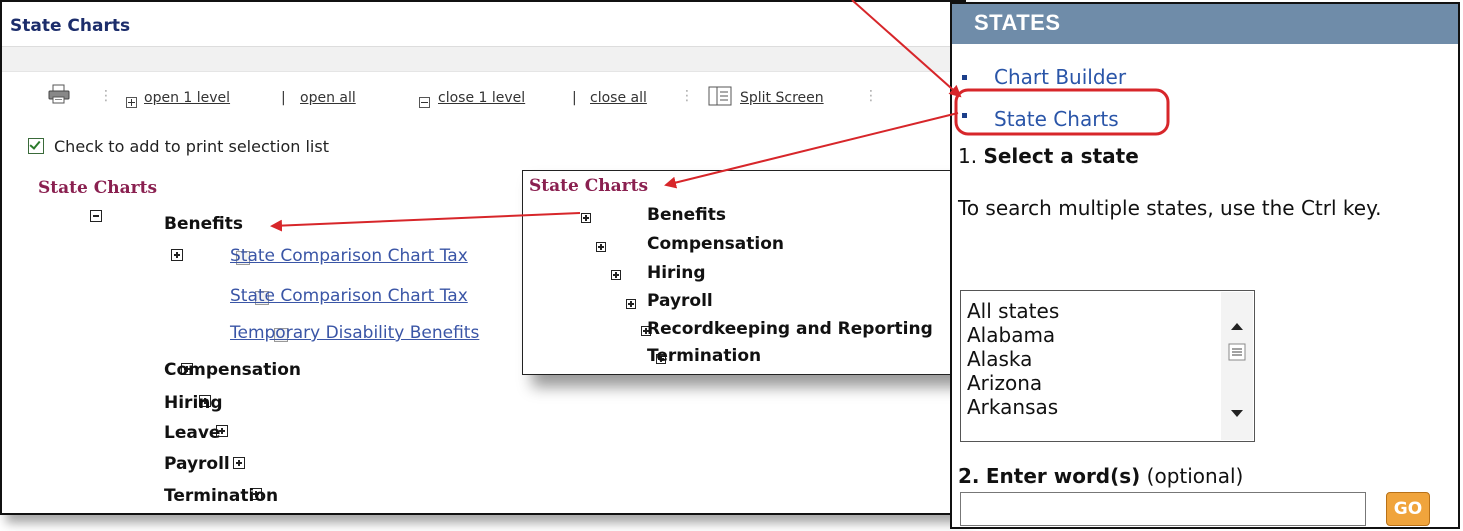 The image size is (1463, 531). I want to click on arrow-to-state-charts, so click(906, 49).